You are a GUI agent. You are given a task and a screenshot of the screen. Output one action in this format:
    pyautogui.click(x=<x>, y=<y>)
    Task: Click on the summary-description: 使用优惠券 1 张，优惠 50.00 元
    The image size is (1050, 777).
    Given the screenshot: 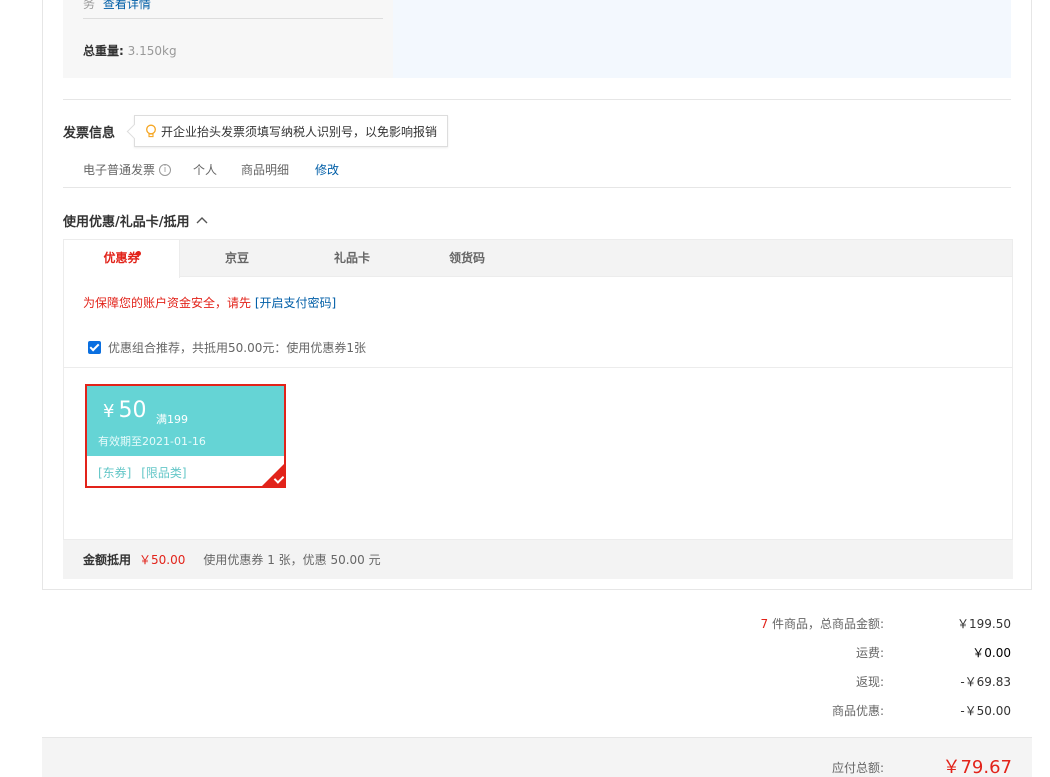 What is the action you would take?
    pyautogui.click(x=292, y=560)
    